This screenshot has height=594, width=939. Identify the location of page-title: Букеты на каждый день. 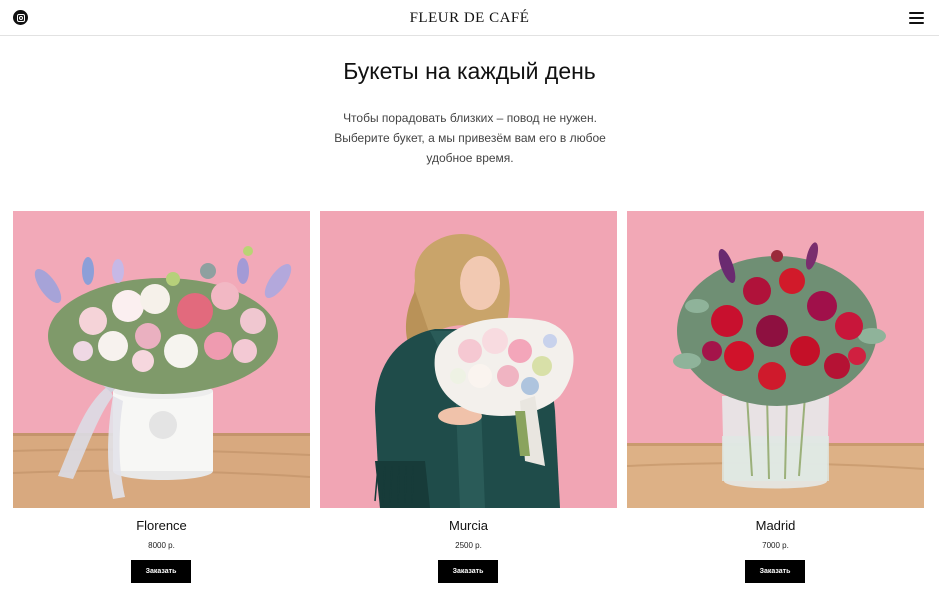
(469, 71).